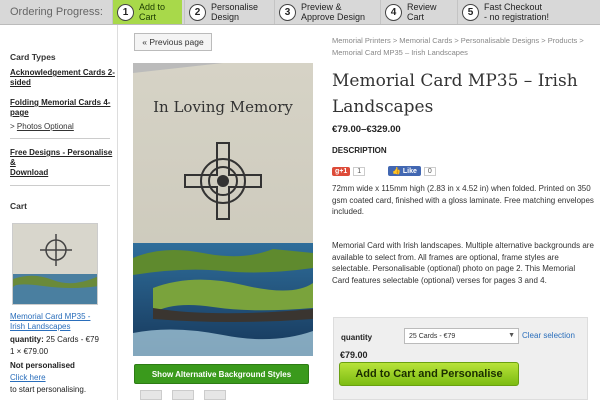 The height and width of the screenshot is (400, 600). Describe the element at coordinates (354, 355) in the screenshot. I see `selected-price: €79.00` at that location.